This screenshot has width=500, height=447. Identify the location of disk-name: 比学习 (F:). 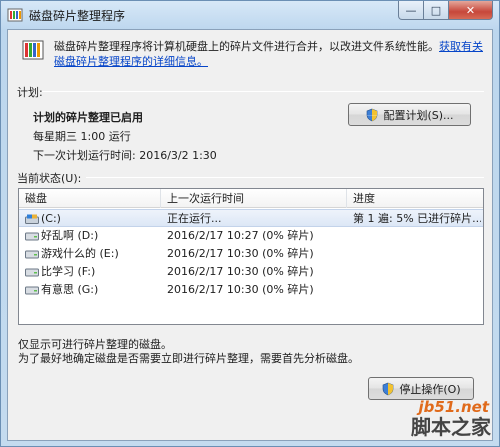
(68, 271).